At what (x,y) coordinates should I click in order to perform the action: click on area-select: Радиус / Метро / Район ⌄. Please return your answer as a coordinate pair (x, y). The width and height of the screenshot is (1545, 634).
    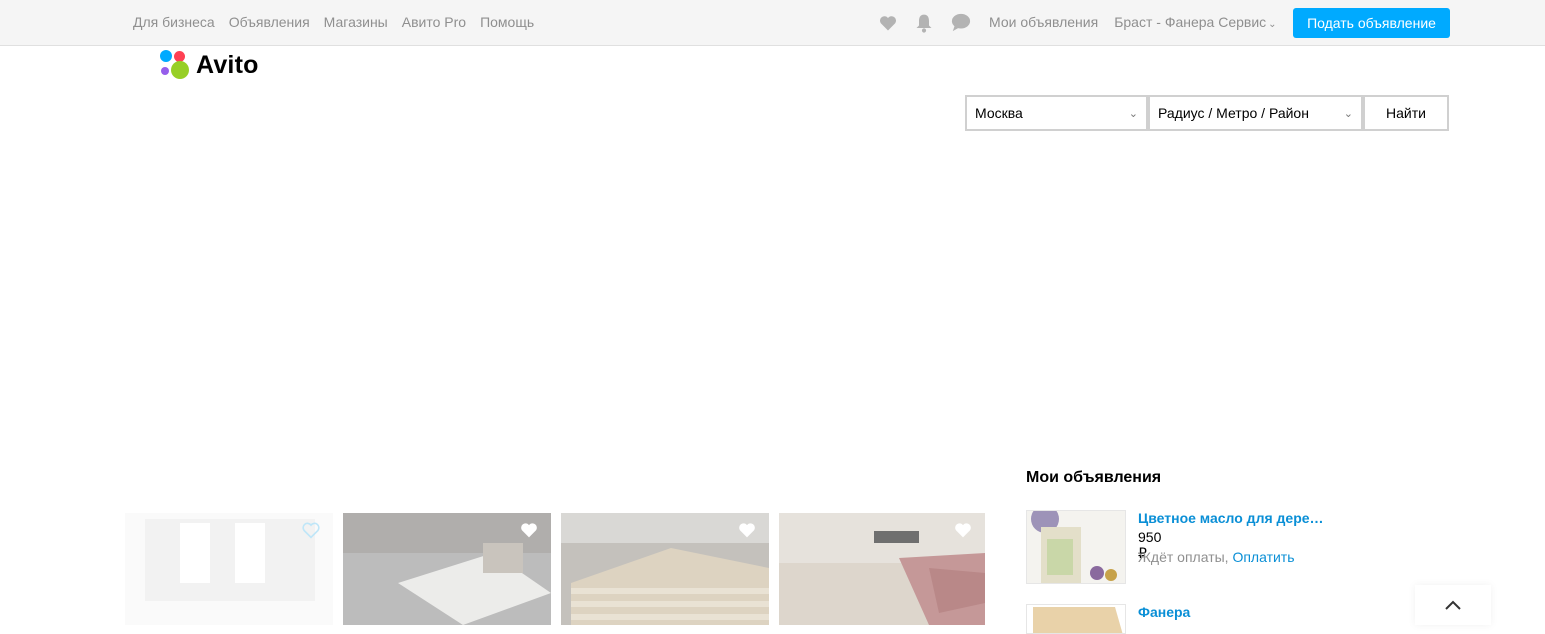
    Looking at the image, I should click on (1255, 113).